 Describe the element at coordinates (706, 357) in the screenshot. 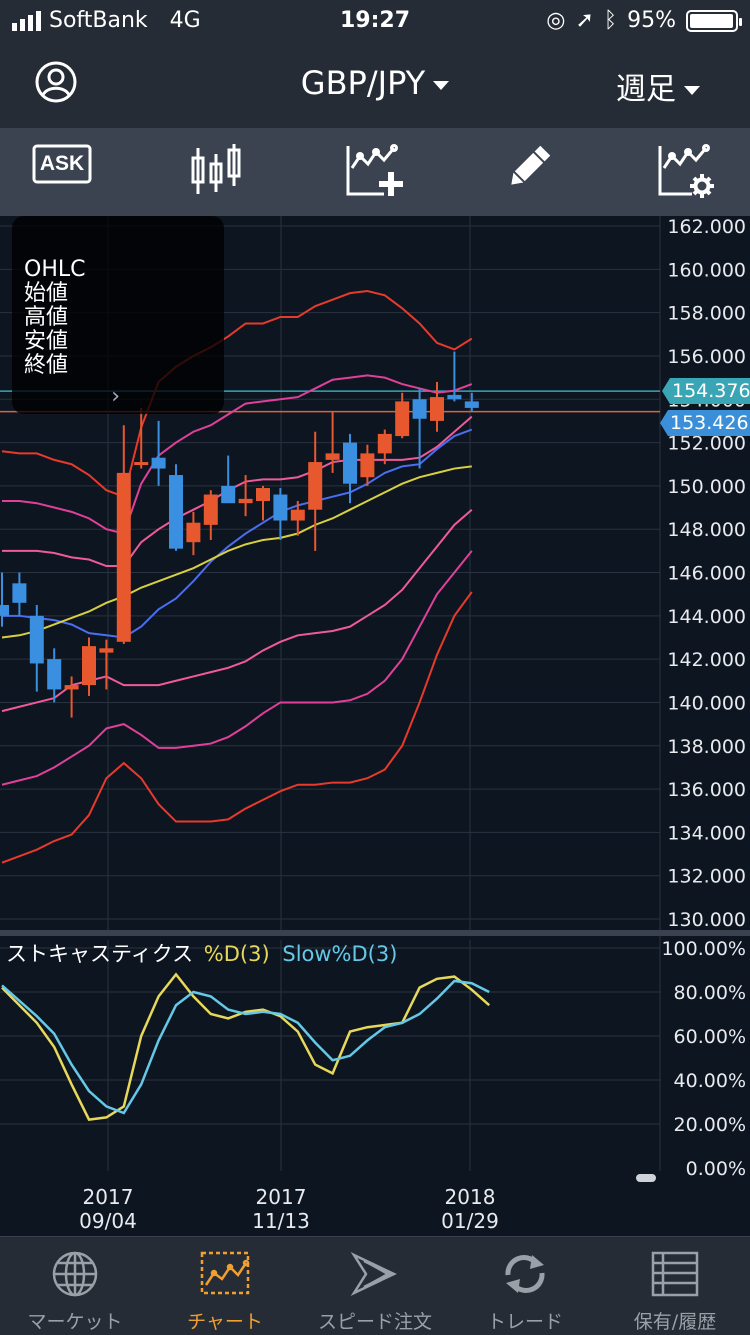

I see `price-axis-label: 156.000` at that location.